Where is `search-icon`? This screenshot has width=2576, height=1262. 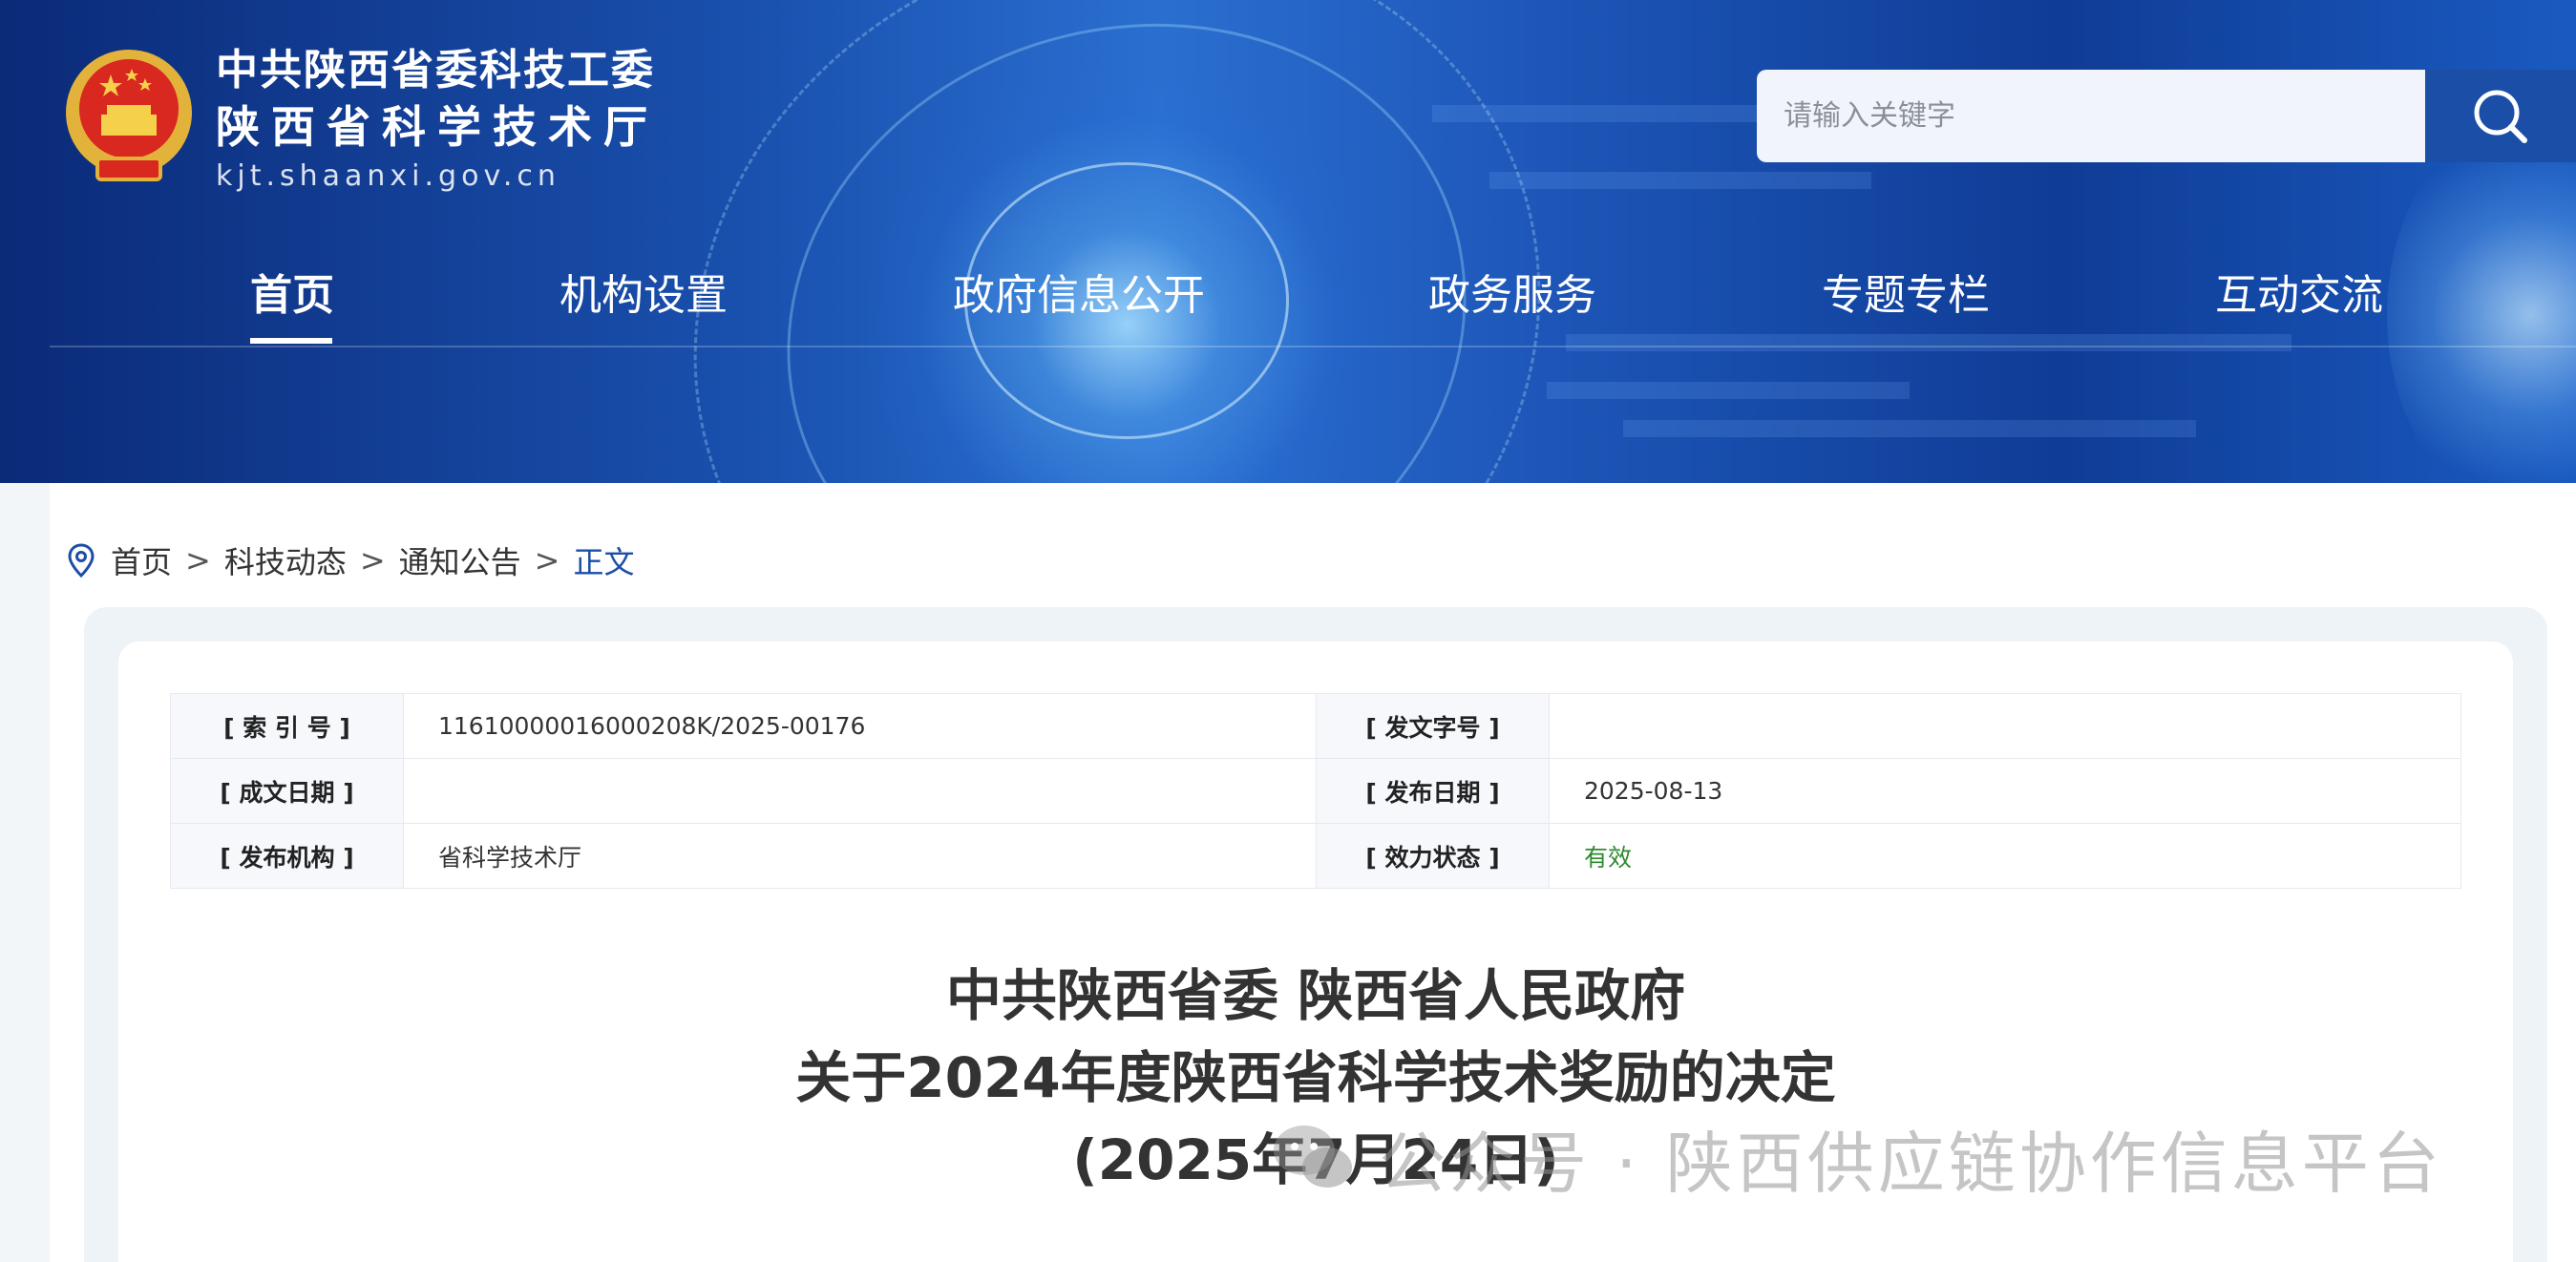 search-icon is located at coordinates (2500, 116).